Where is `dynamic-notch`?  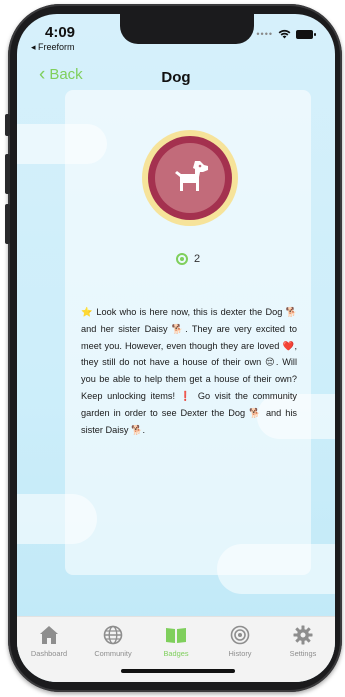
dynamic-notch is located at coordinates (187, 29).